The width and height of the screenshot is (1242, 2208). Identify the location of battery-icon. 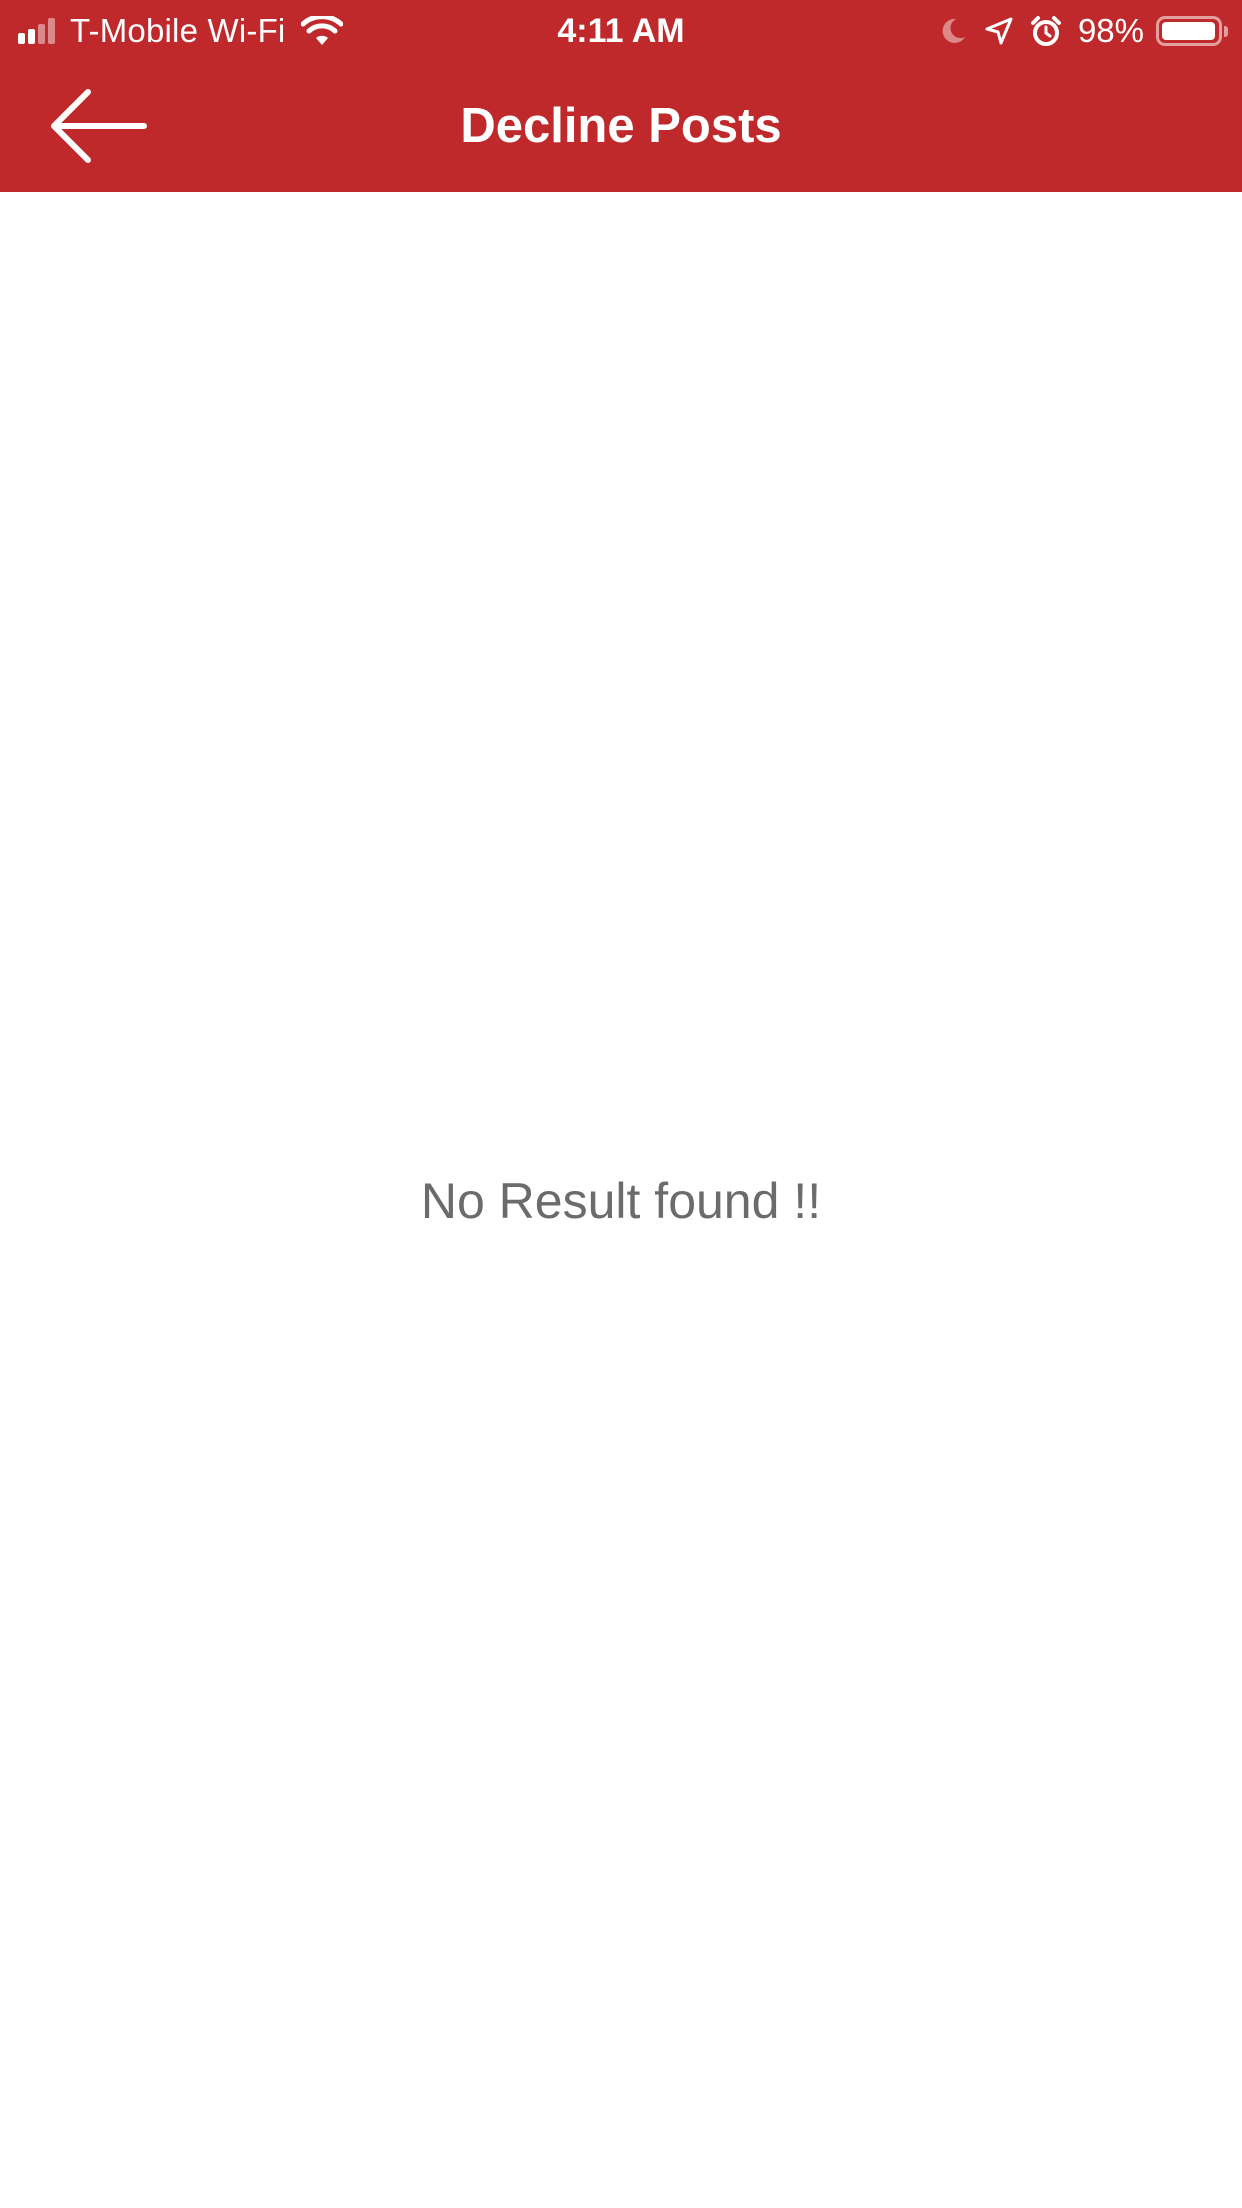
(1189, 31).